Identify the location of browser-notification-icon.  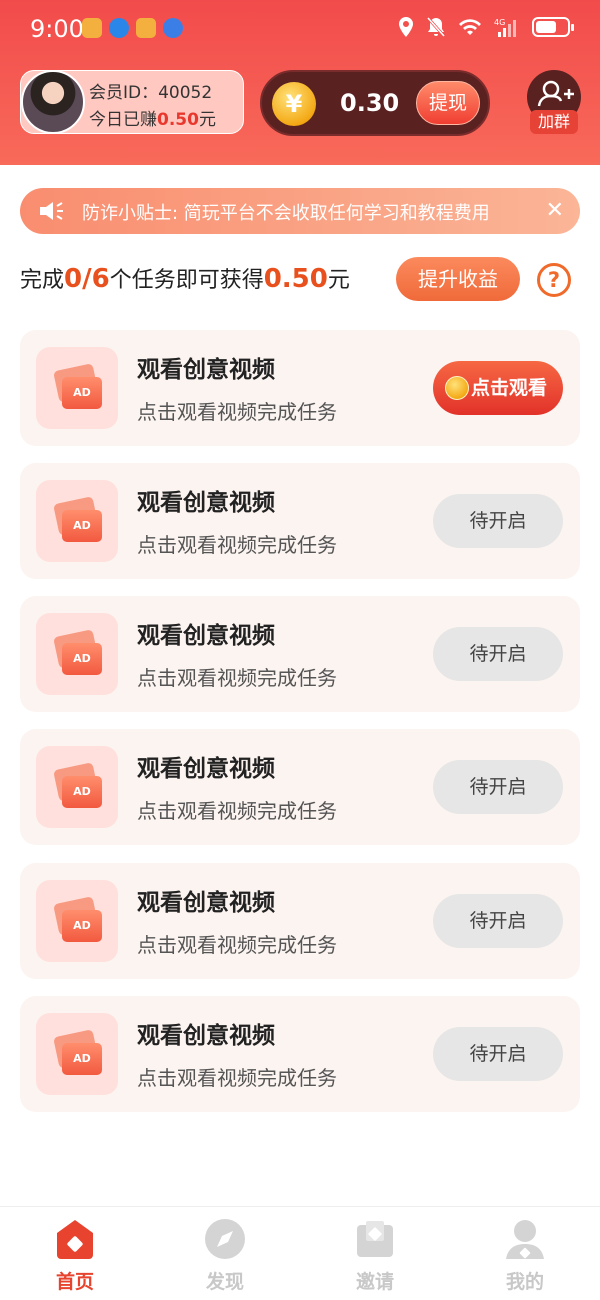
(173, 28).